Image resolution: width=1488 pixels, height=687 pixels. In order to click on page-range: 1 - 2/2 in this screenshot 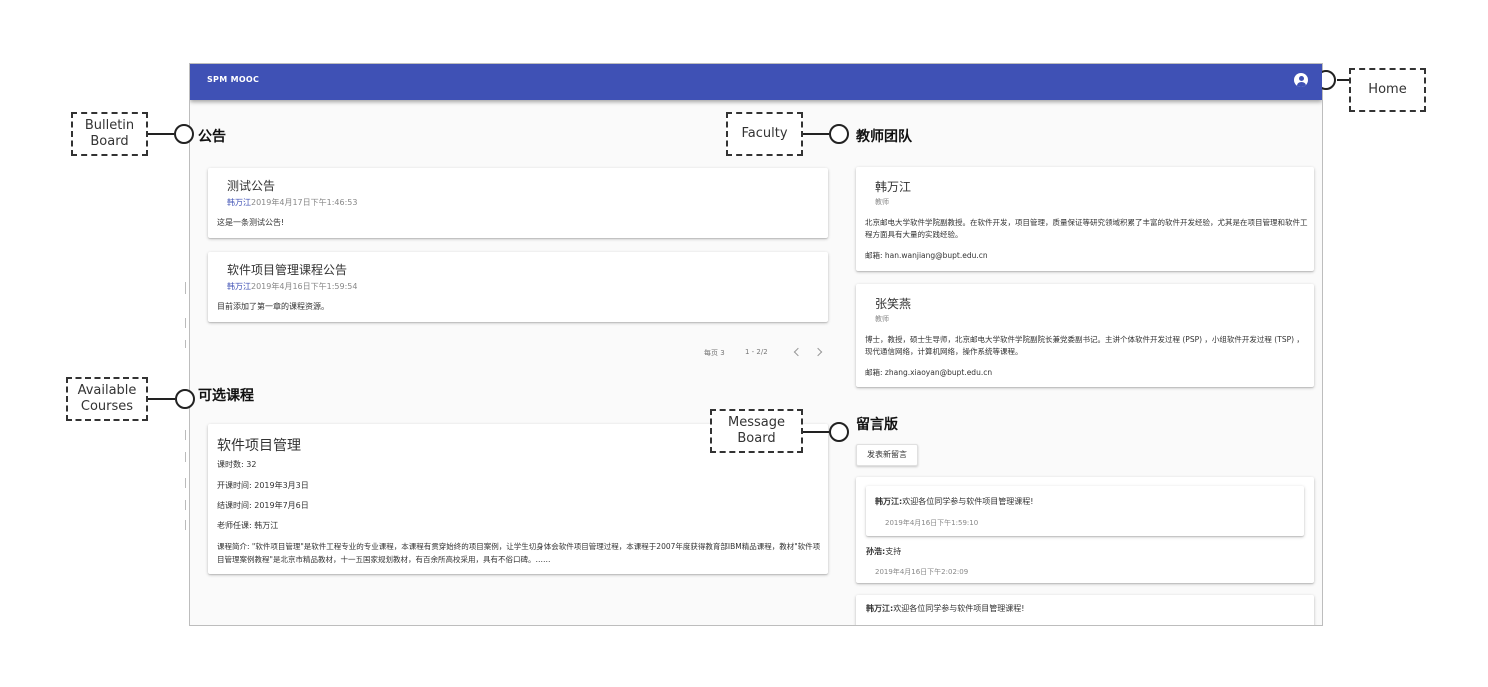, I will do `click(756, 352)`.